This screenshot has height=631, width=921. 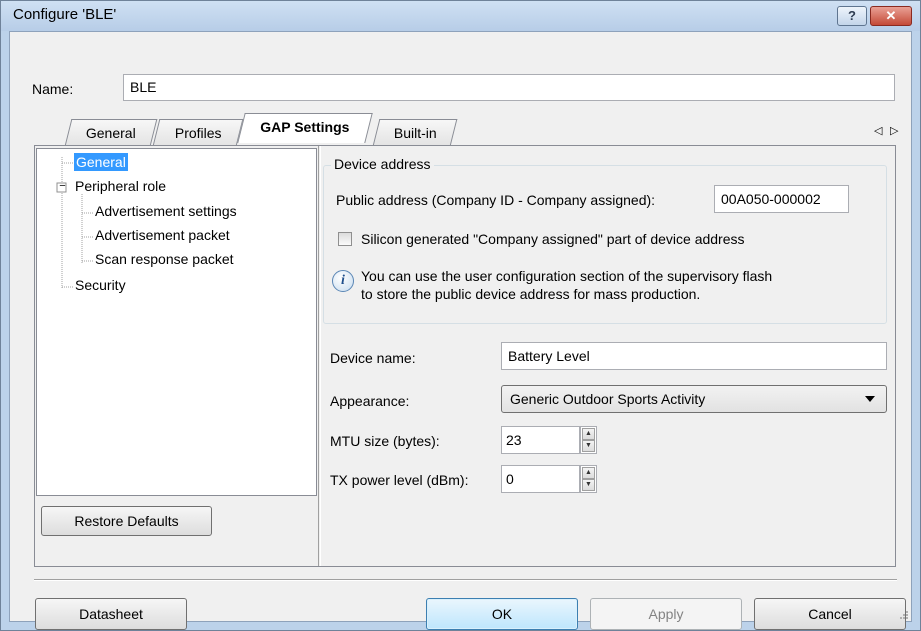 What do you see at coordinates (162, 235) in the screenshot?
I see `tree-item-advertisement-packet: Advertisement packet` at bounding box center [162, 235].